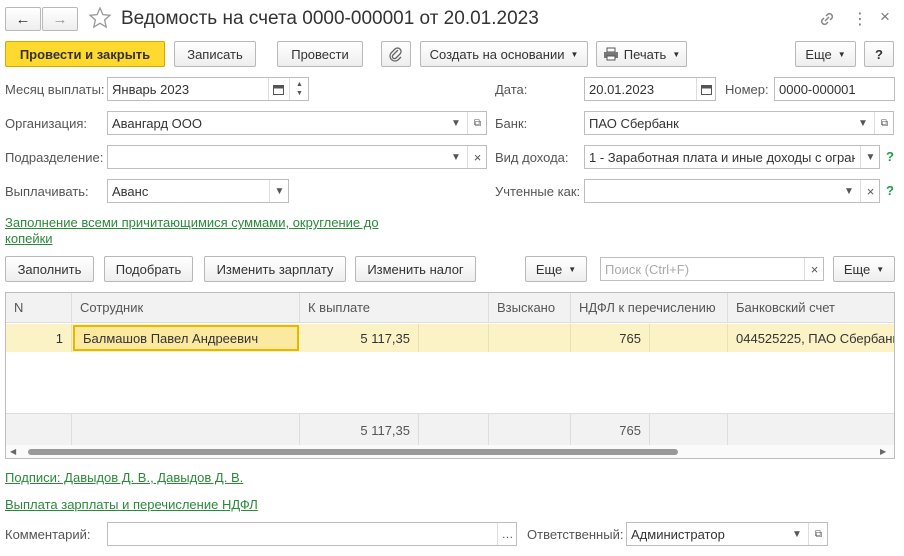 This screenshot has width=904, height=556. What do you see at coordinates (647, 269) in the screenshot?
I see `search-placeholder: Поиск (Ctrl+F)` at bounding box center [647, 269].